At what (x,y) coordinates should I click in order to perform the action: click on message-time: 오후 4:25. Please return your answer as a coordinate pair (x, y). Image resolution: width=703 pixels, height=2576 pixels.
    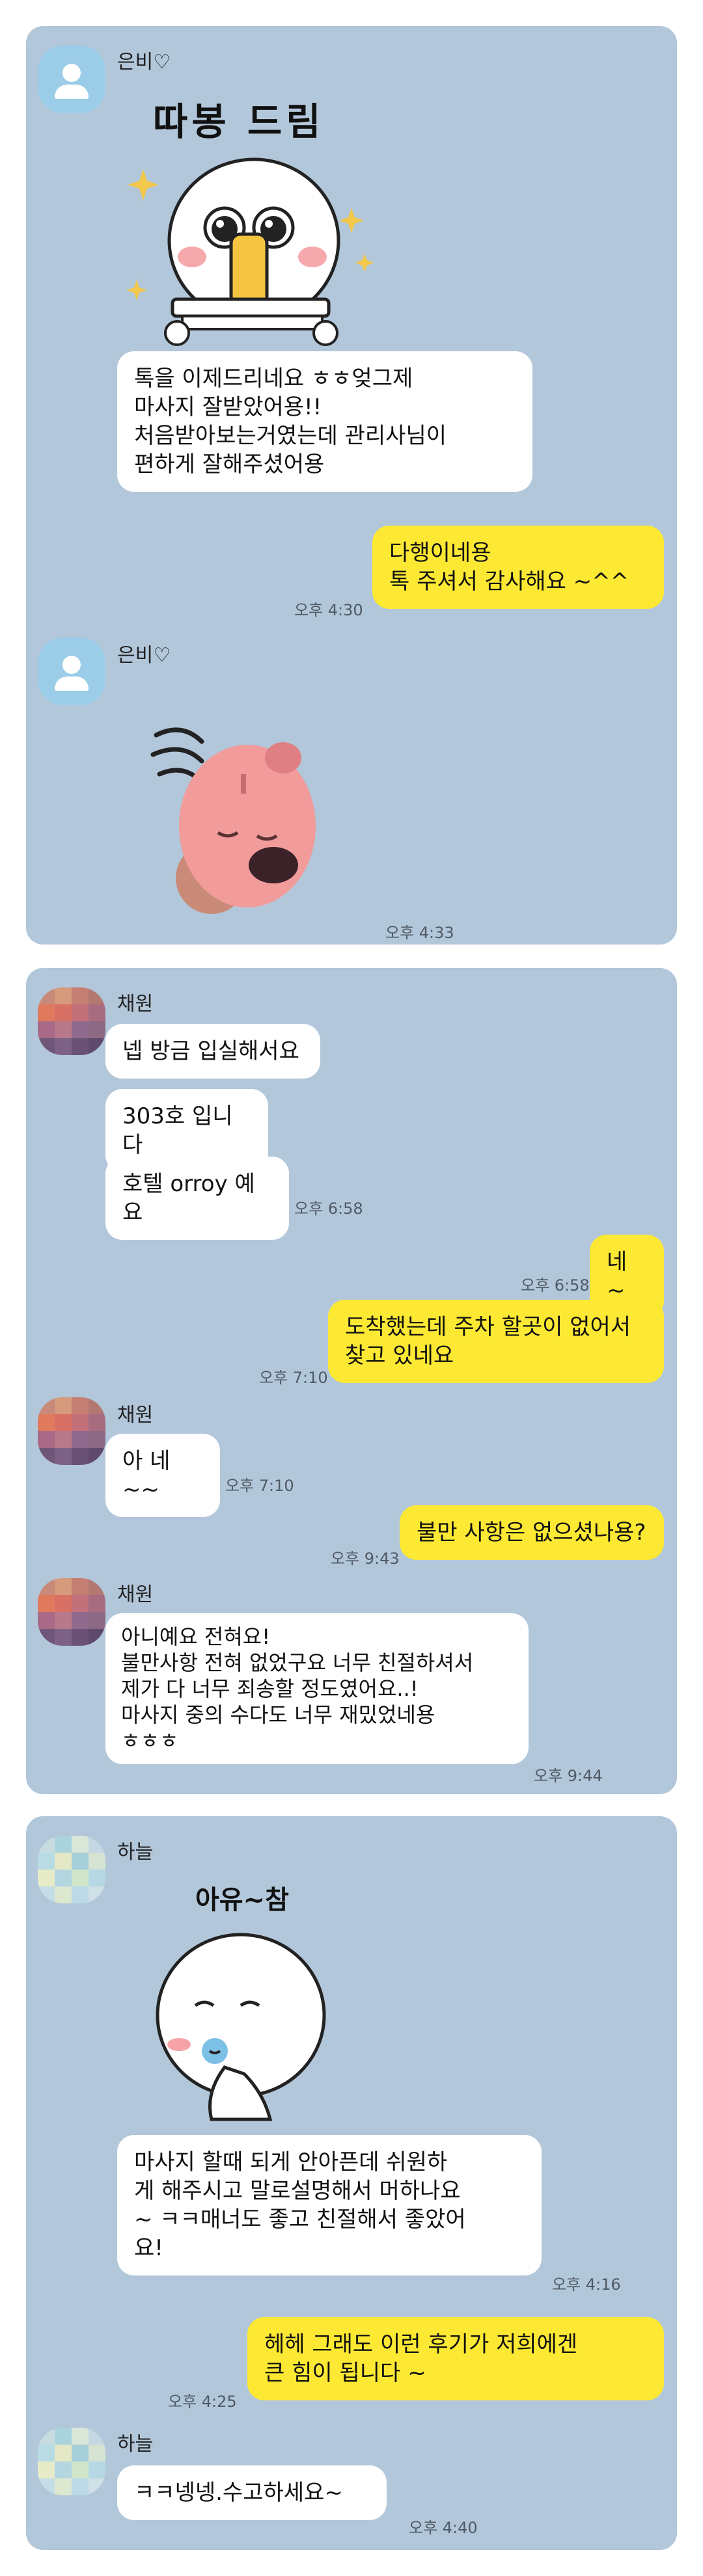
    Looking at the image, I should click on (202, 2402).